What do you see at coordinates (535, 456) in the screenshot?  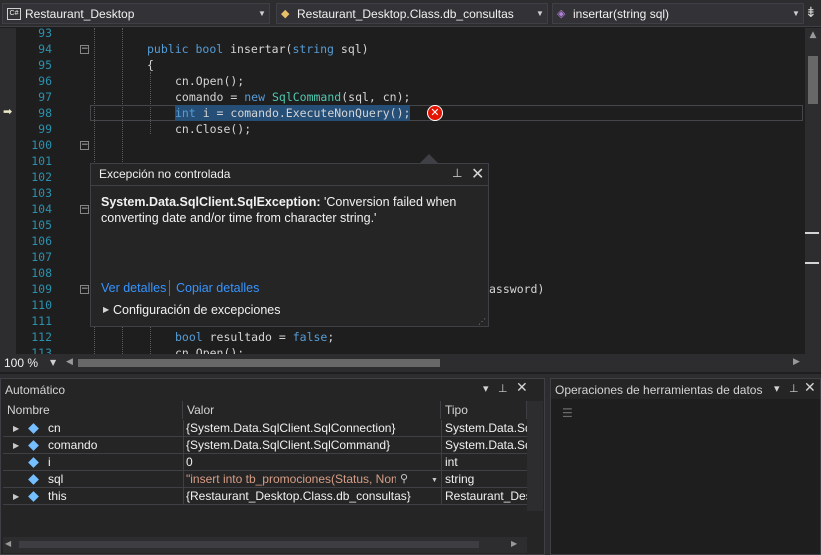 I see `autos-vertical-scrollbar` at bounding box center [535, 456].